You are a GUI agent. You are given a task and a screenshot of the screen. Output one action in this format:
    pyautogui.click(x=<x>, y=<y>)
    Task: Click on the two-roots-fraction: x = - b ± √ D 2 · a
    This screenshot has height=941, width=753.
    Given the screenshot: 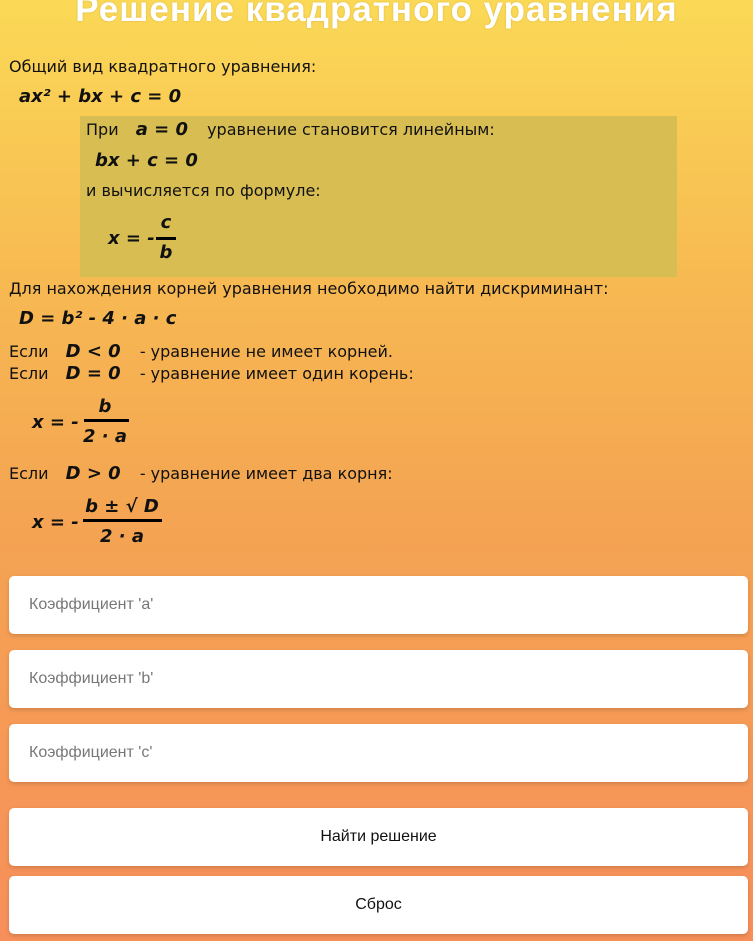 What is the action you would take?
    pyautogui.click(x=112, y=522)
    